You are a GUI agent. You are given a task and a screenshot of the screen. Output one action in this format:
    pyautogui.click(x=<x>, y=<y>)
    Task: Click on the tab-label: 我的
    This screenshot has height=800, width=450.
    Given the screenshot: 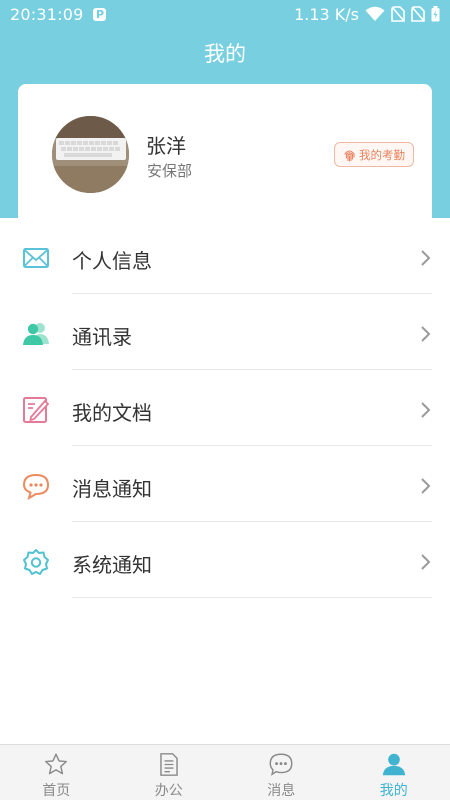 What is the action you would take?
    pyautogui.click(x=393, y=791)
    